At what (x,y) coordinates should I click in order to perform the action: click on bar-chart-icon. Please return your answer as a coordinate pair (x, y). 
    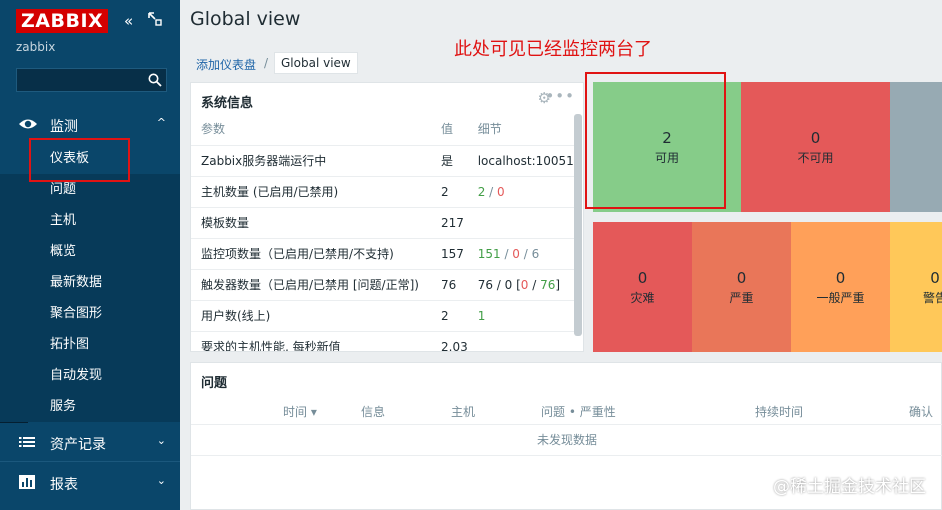
    Looking at the image, I should click on (27, 482).